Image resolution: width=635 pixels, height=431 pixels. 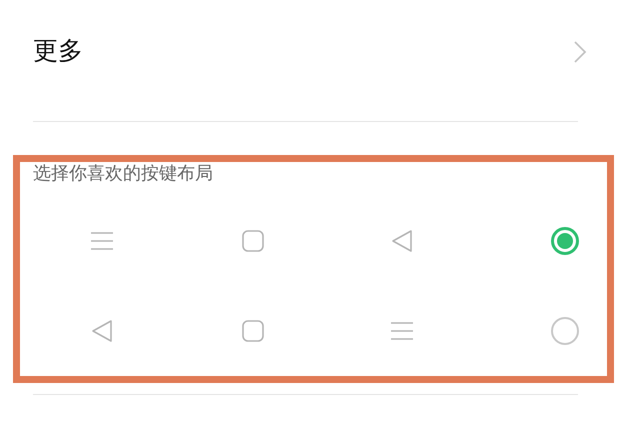 I want to click on section-title: 选择你喜欢的按键布局, so click(x=123, y=173).